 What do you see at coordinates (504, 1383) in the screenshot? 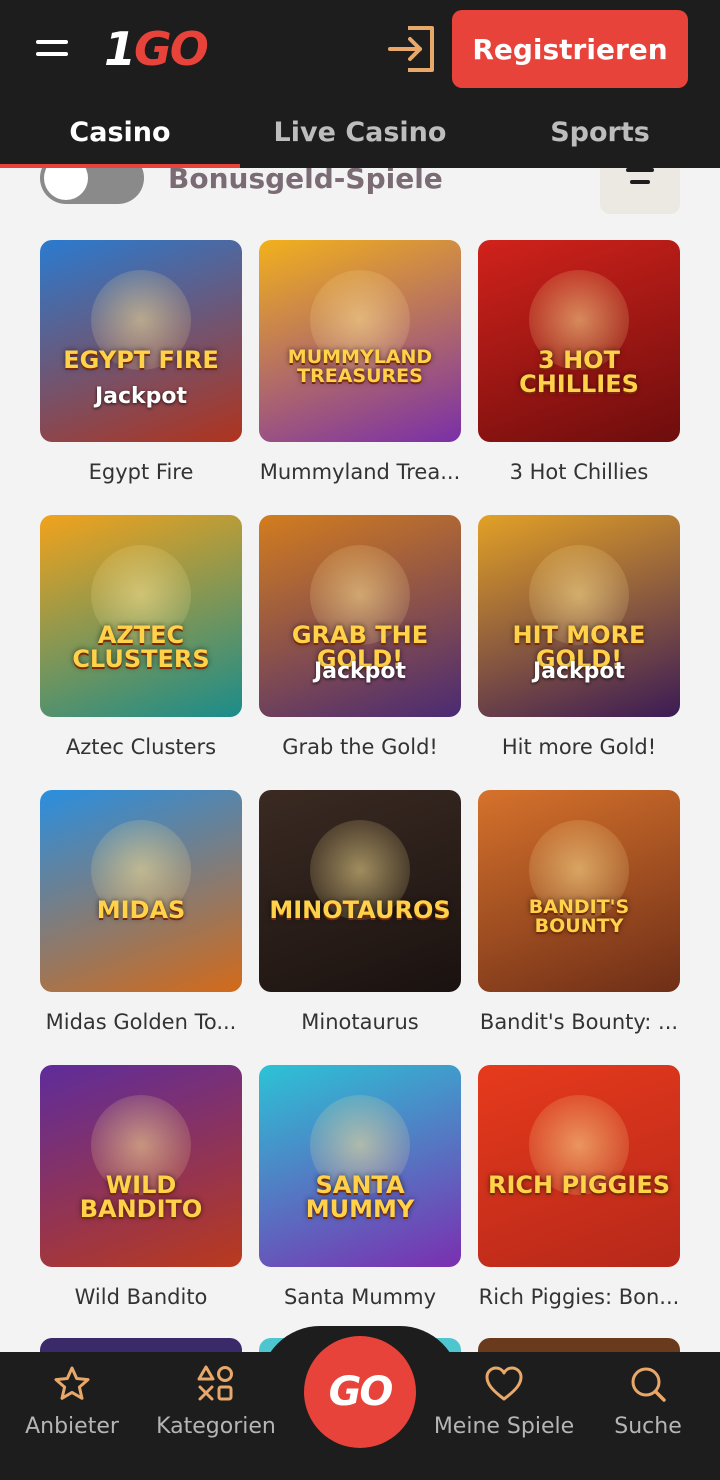
I see `heart-icon` at bounding box center [504, 1383].